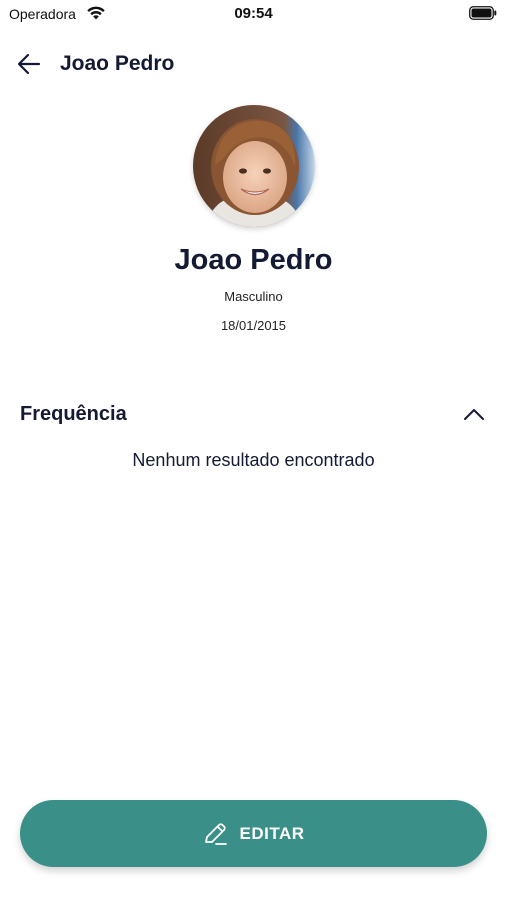  Describe the element at coordinates (474, 414) in the screenshot. I see `chevron-up-icon` at that location.